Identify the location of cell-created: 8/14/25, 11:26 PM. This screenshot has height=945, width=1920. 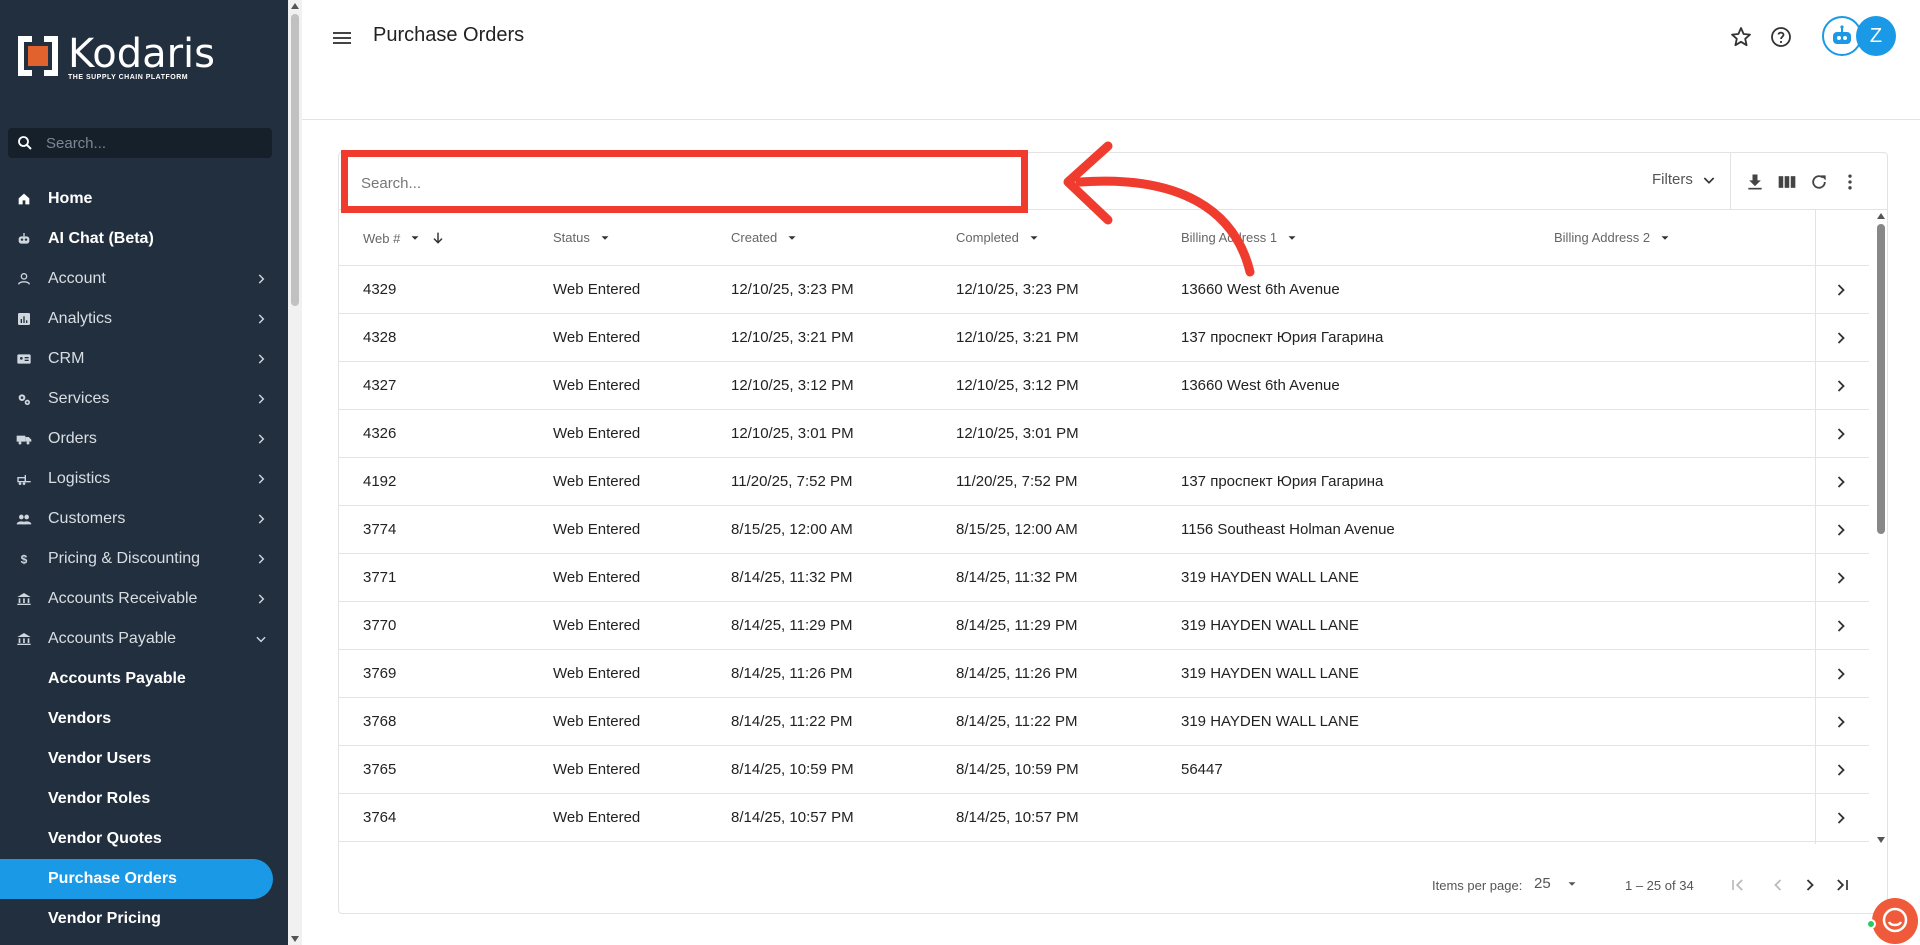
(792, 673).